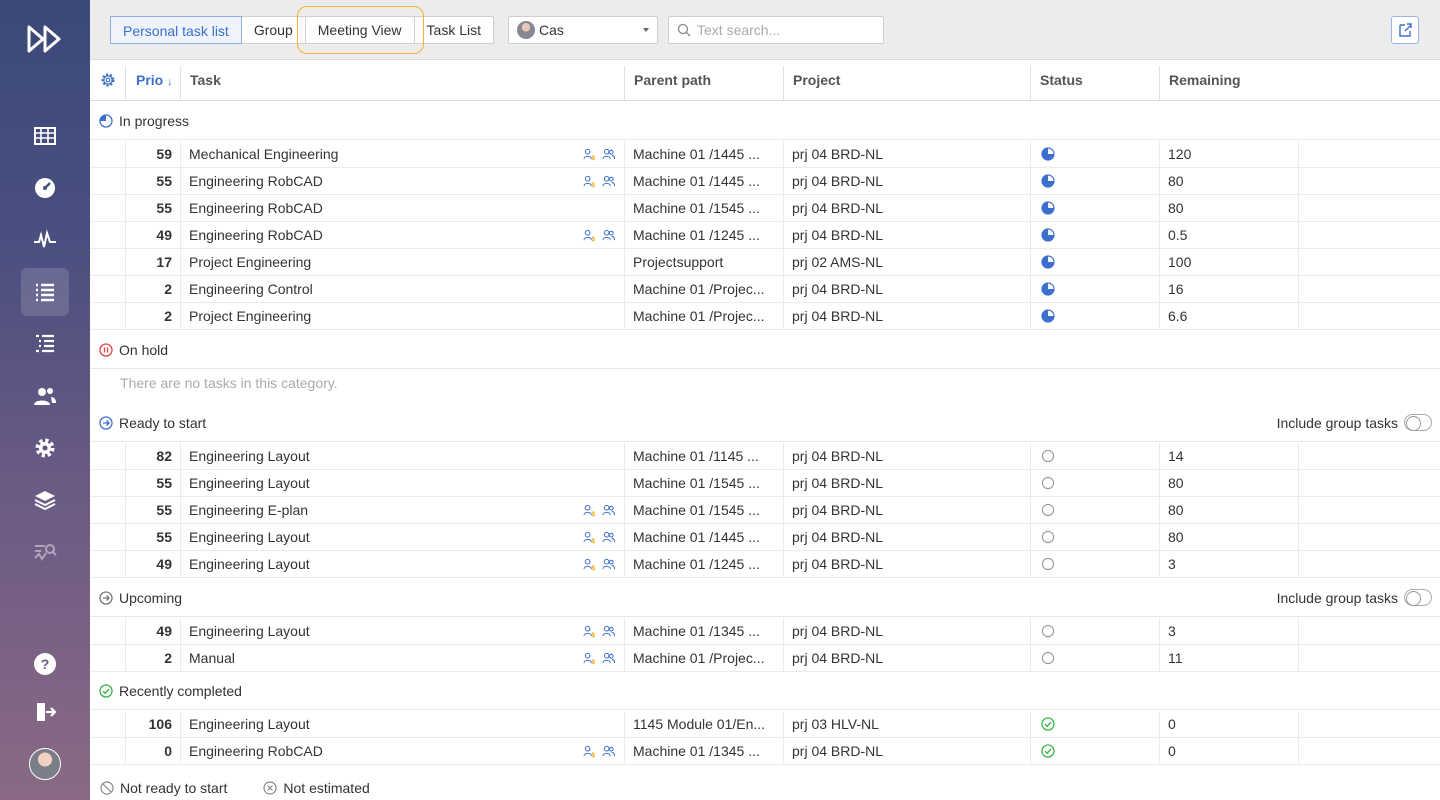 The width and height of the screenshot is (1440, 800). What do you see at coordinates (379, 658) in the screenshot?
I see `task-name: Manual` at bounding box center [379, 658].